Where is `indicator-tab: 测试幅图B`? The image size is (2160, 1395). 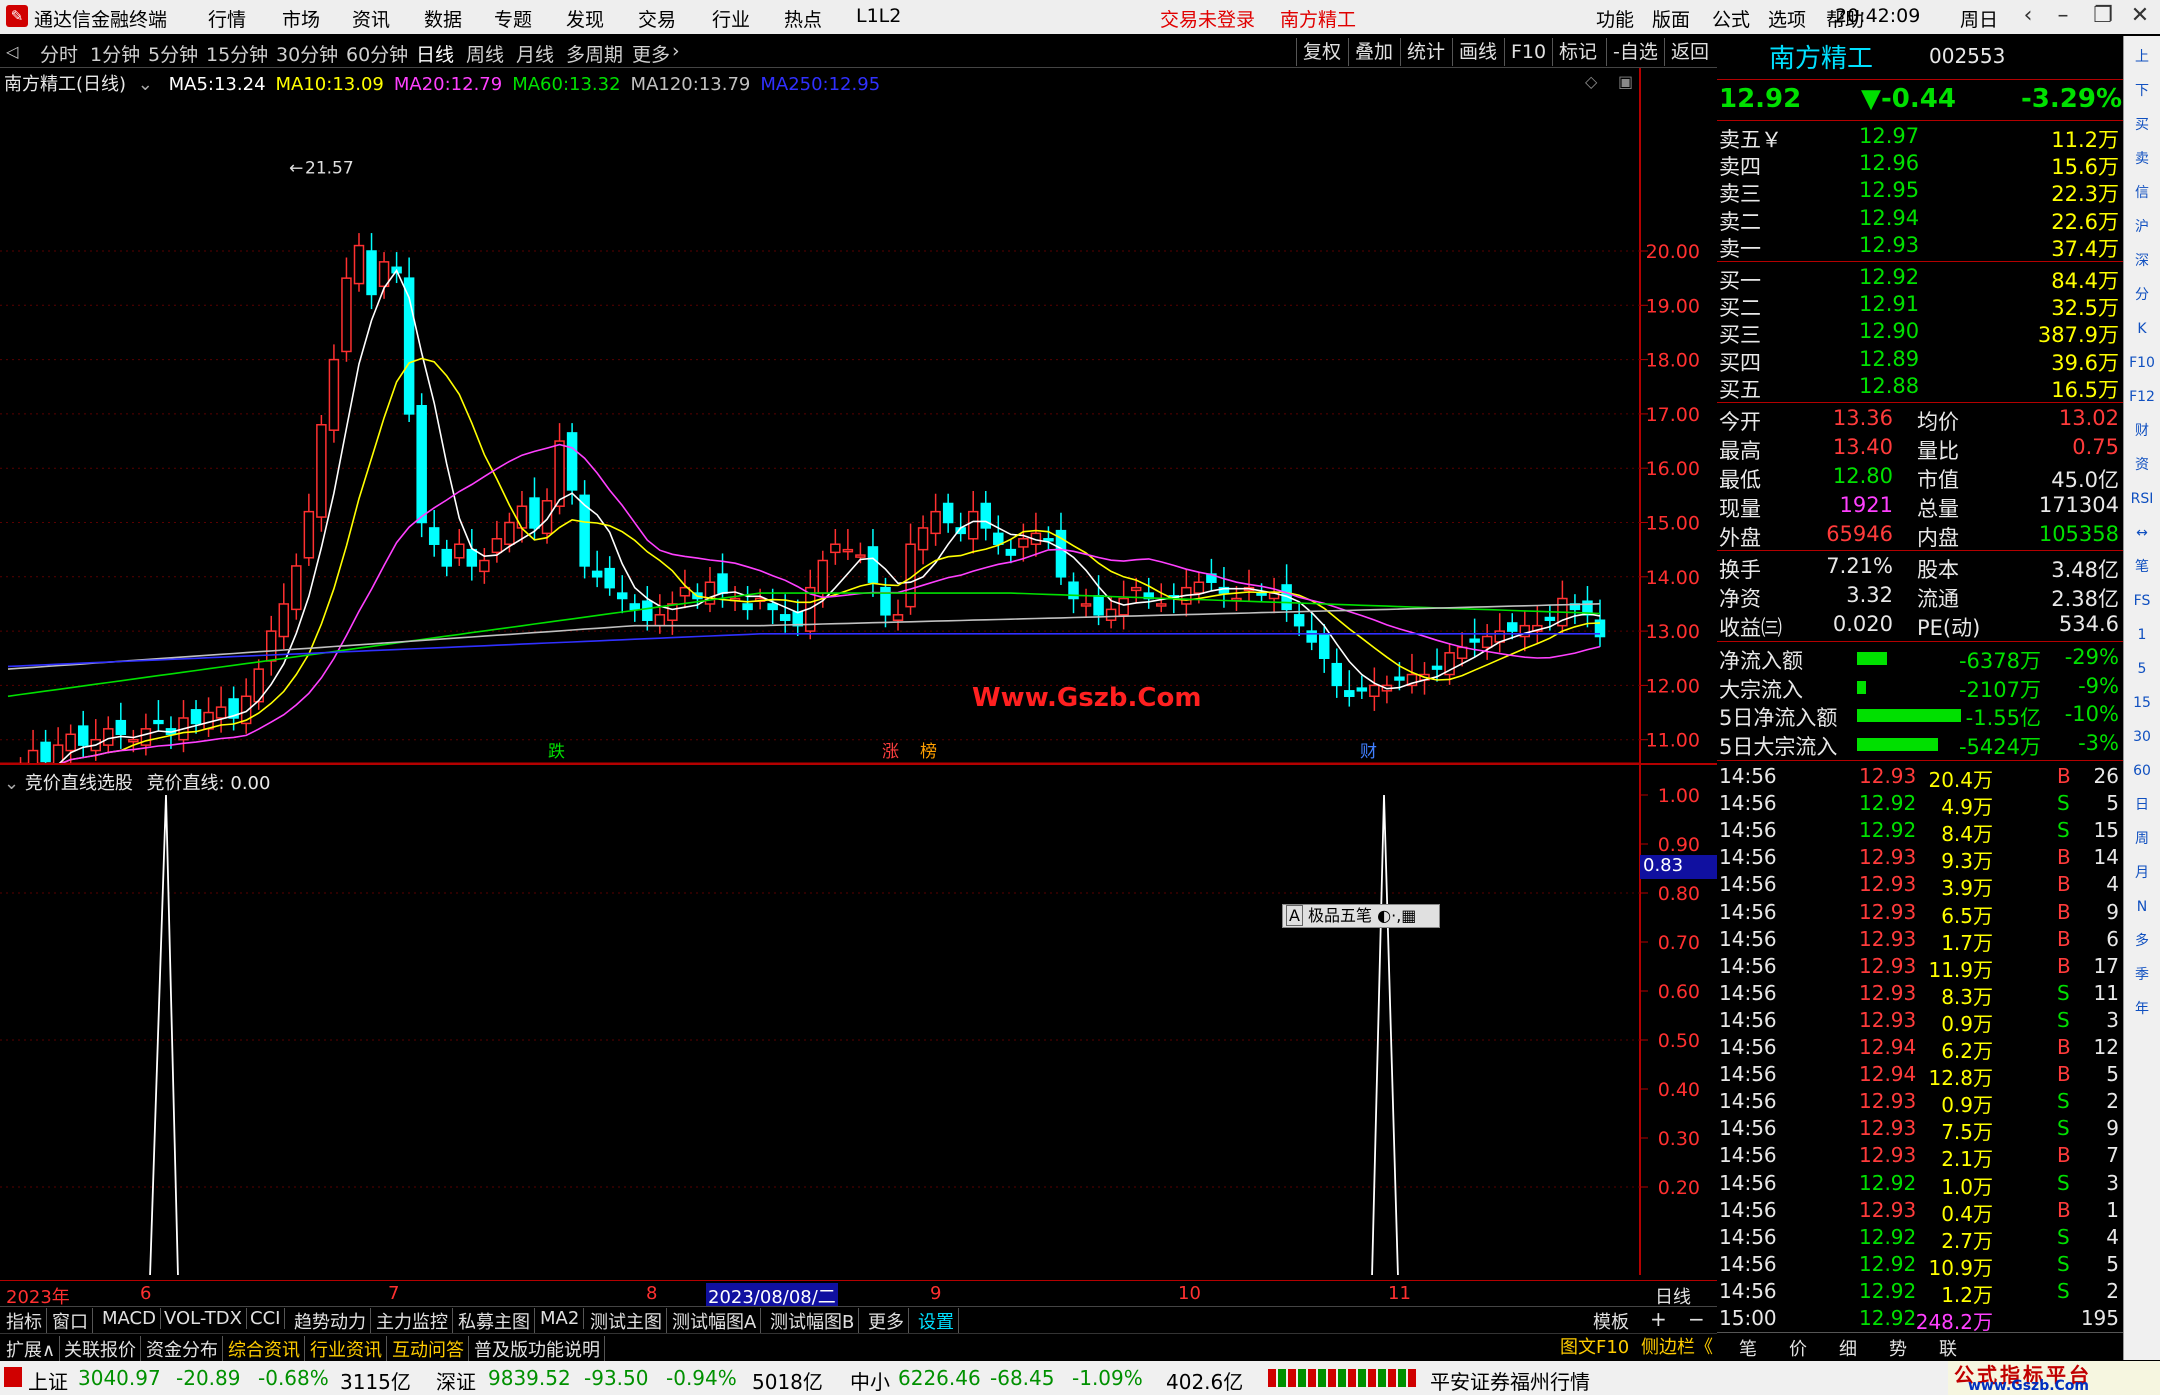
indicator-tab: 测试幅图B is located at coordinates (813, 1321).